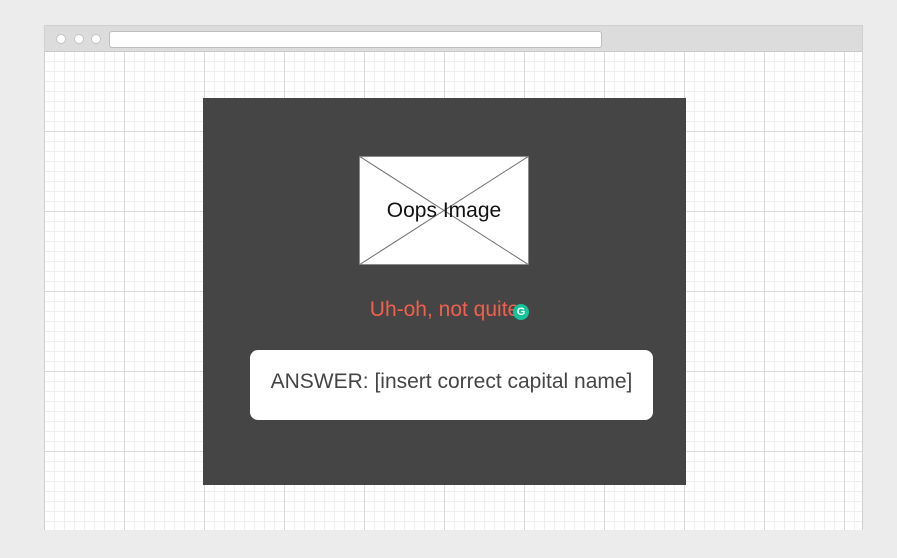  What do you see at coordinates (79, 39) in the screenshot?
I see `window-minimize-button` at bounding box center [79, 39].